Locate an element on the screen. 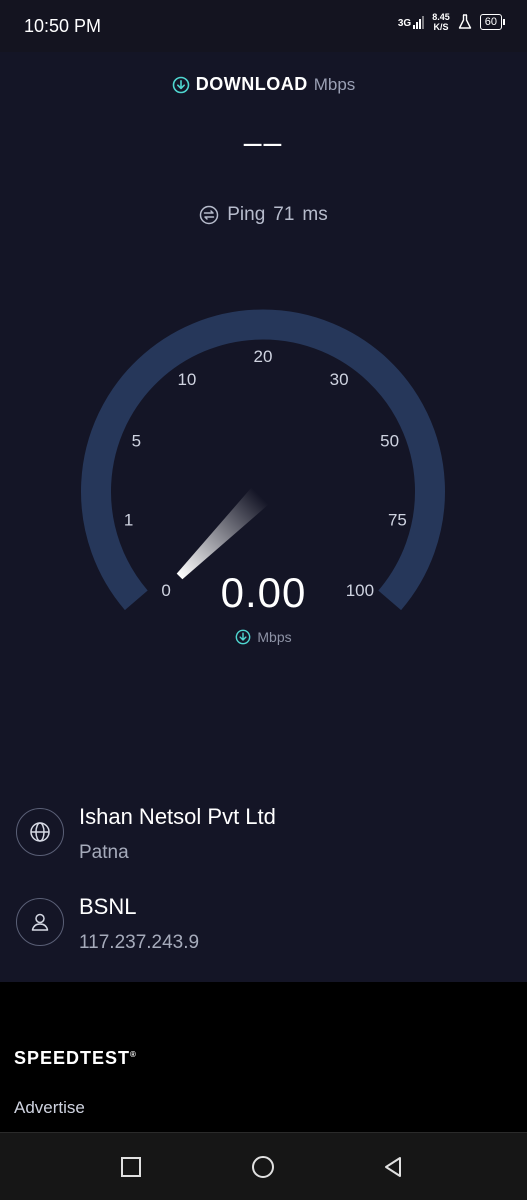 The image size is (527, 1200). speedtest-logo: SPEEDTEST® is located at coordinates (75, 1058).